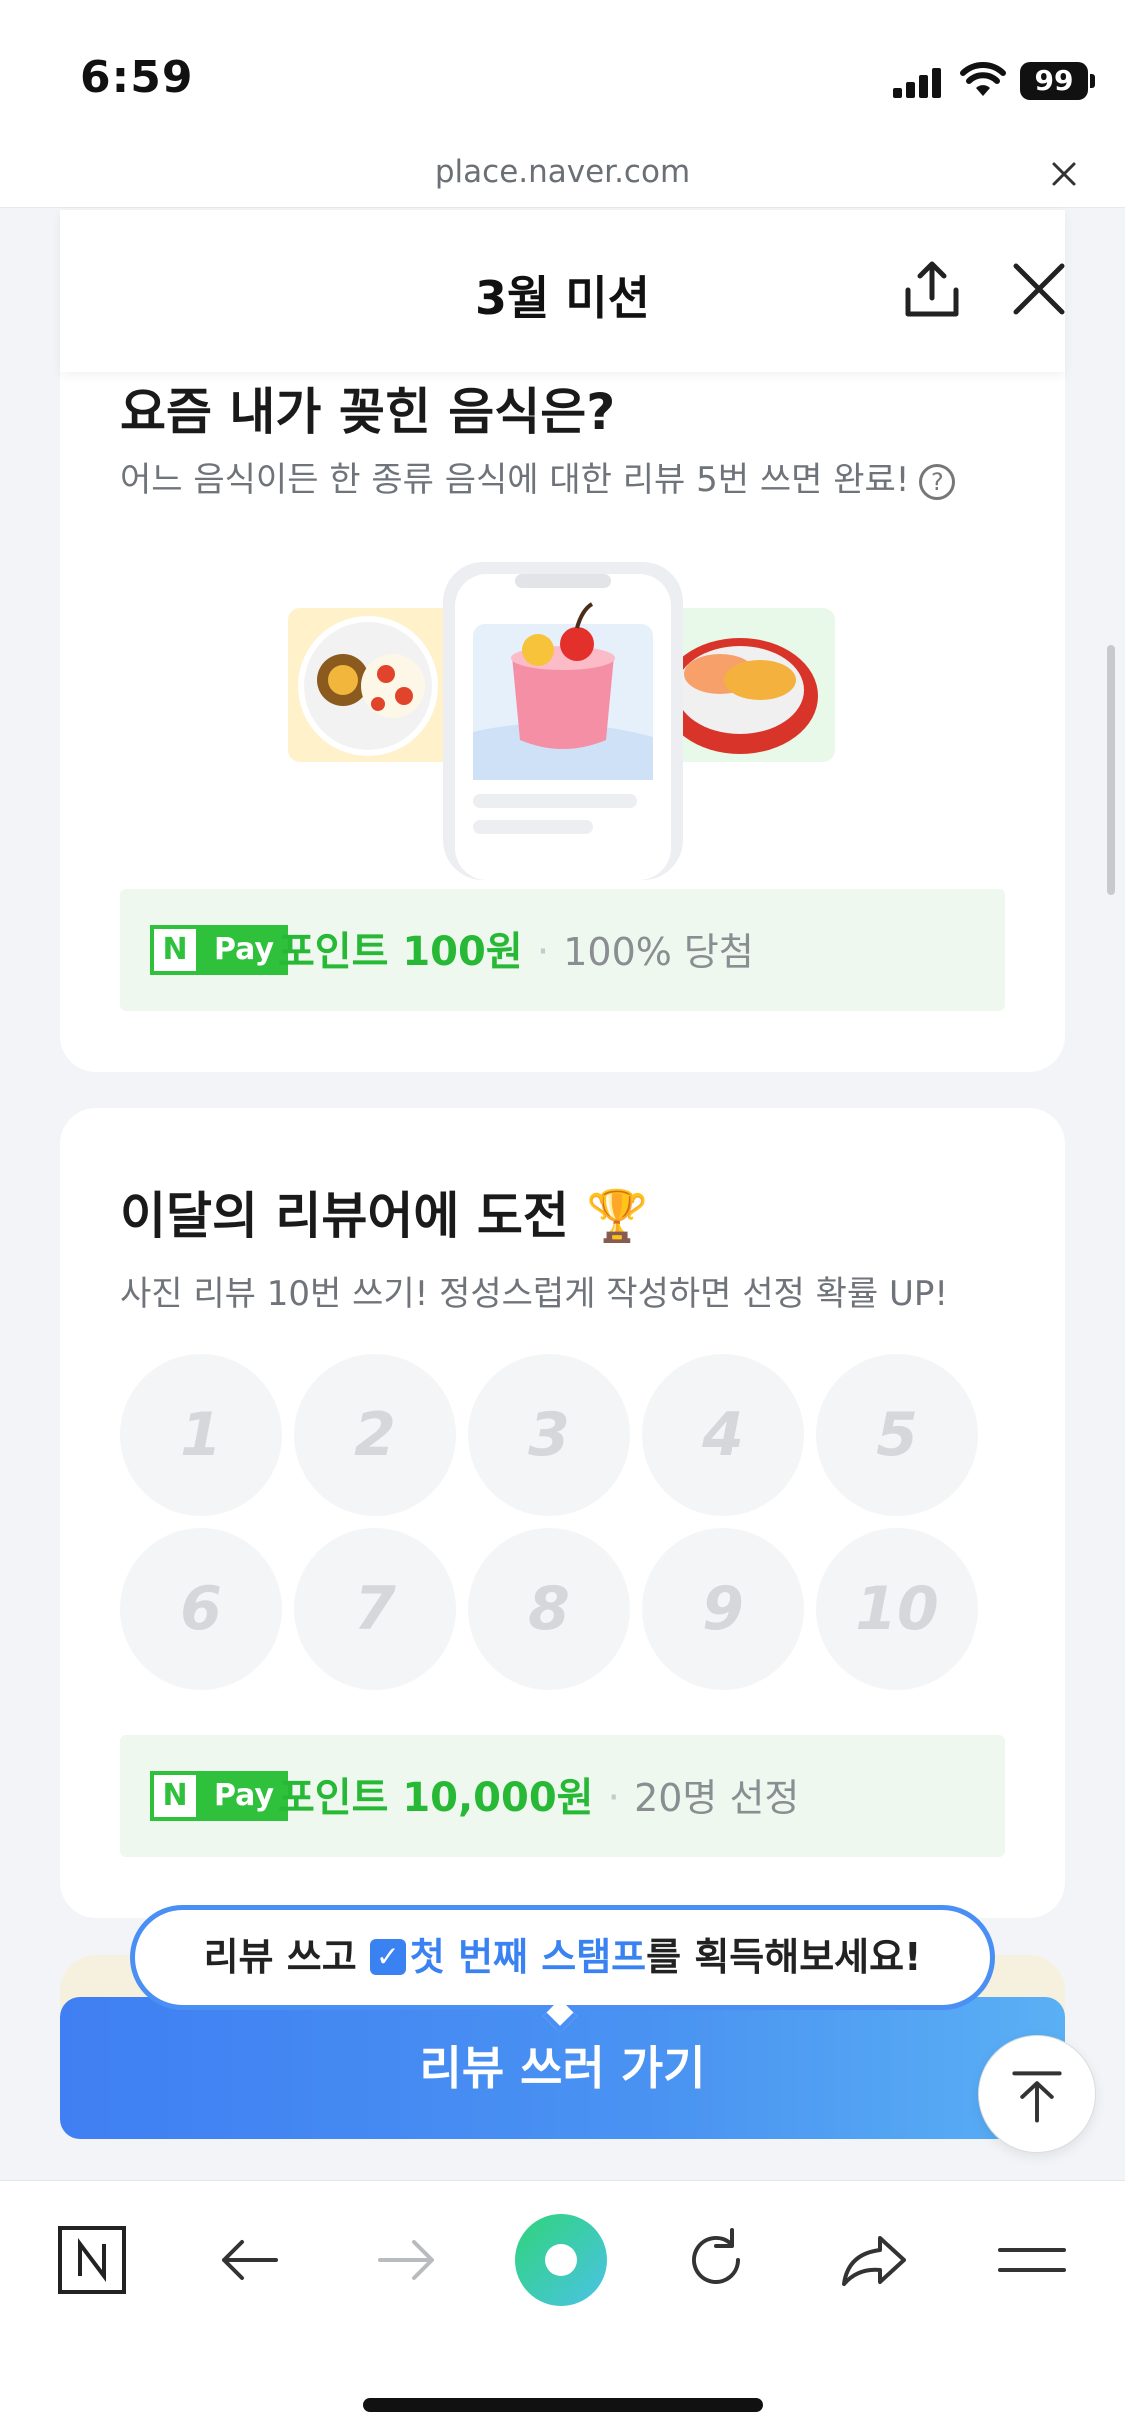 This screenshot has width=1125, height=2436. I want to click on share-forward-icon, so click(874, 2260).